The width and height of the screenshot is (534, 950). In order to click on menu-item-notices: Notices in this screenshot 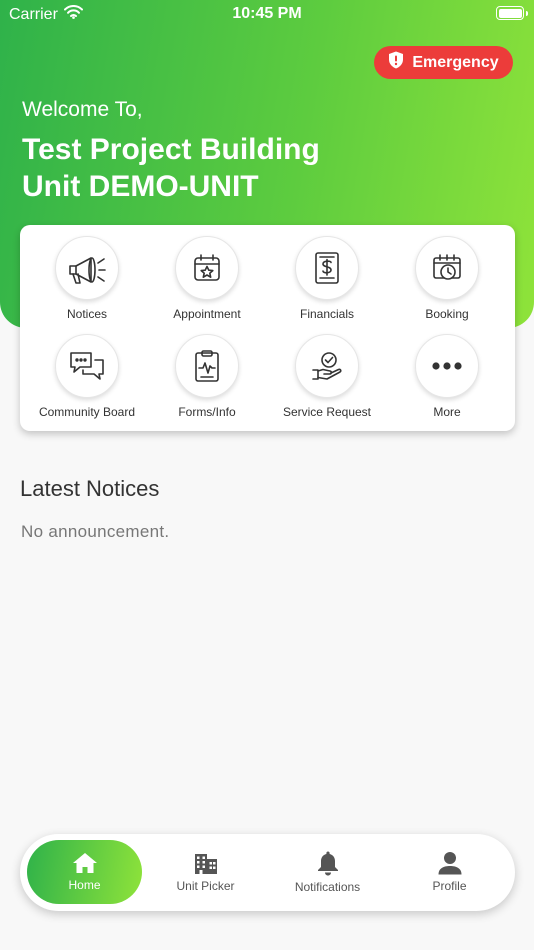, I will do `click(87, 278)`.